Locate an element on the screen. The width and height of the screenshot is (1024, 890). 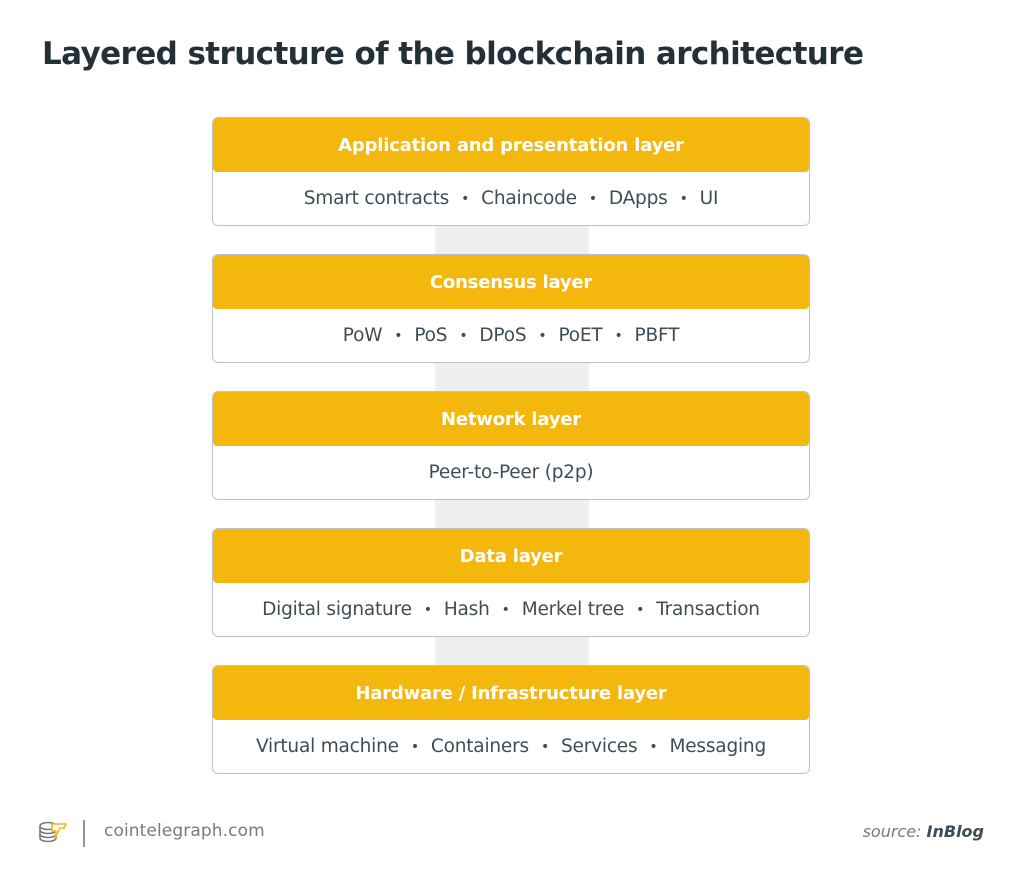
layer-item: Smart contracts is located at coordinates (376, 198).